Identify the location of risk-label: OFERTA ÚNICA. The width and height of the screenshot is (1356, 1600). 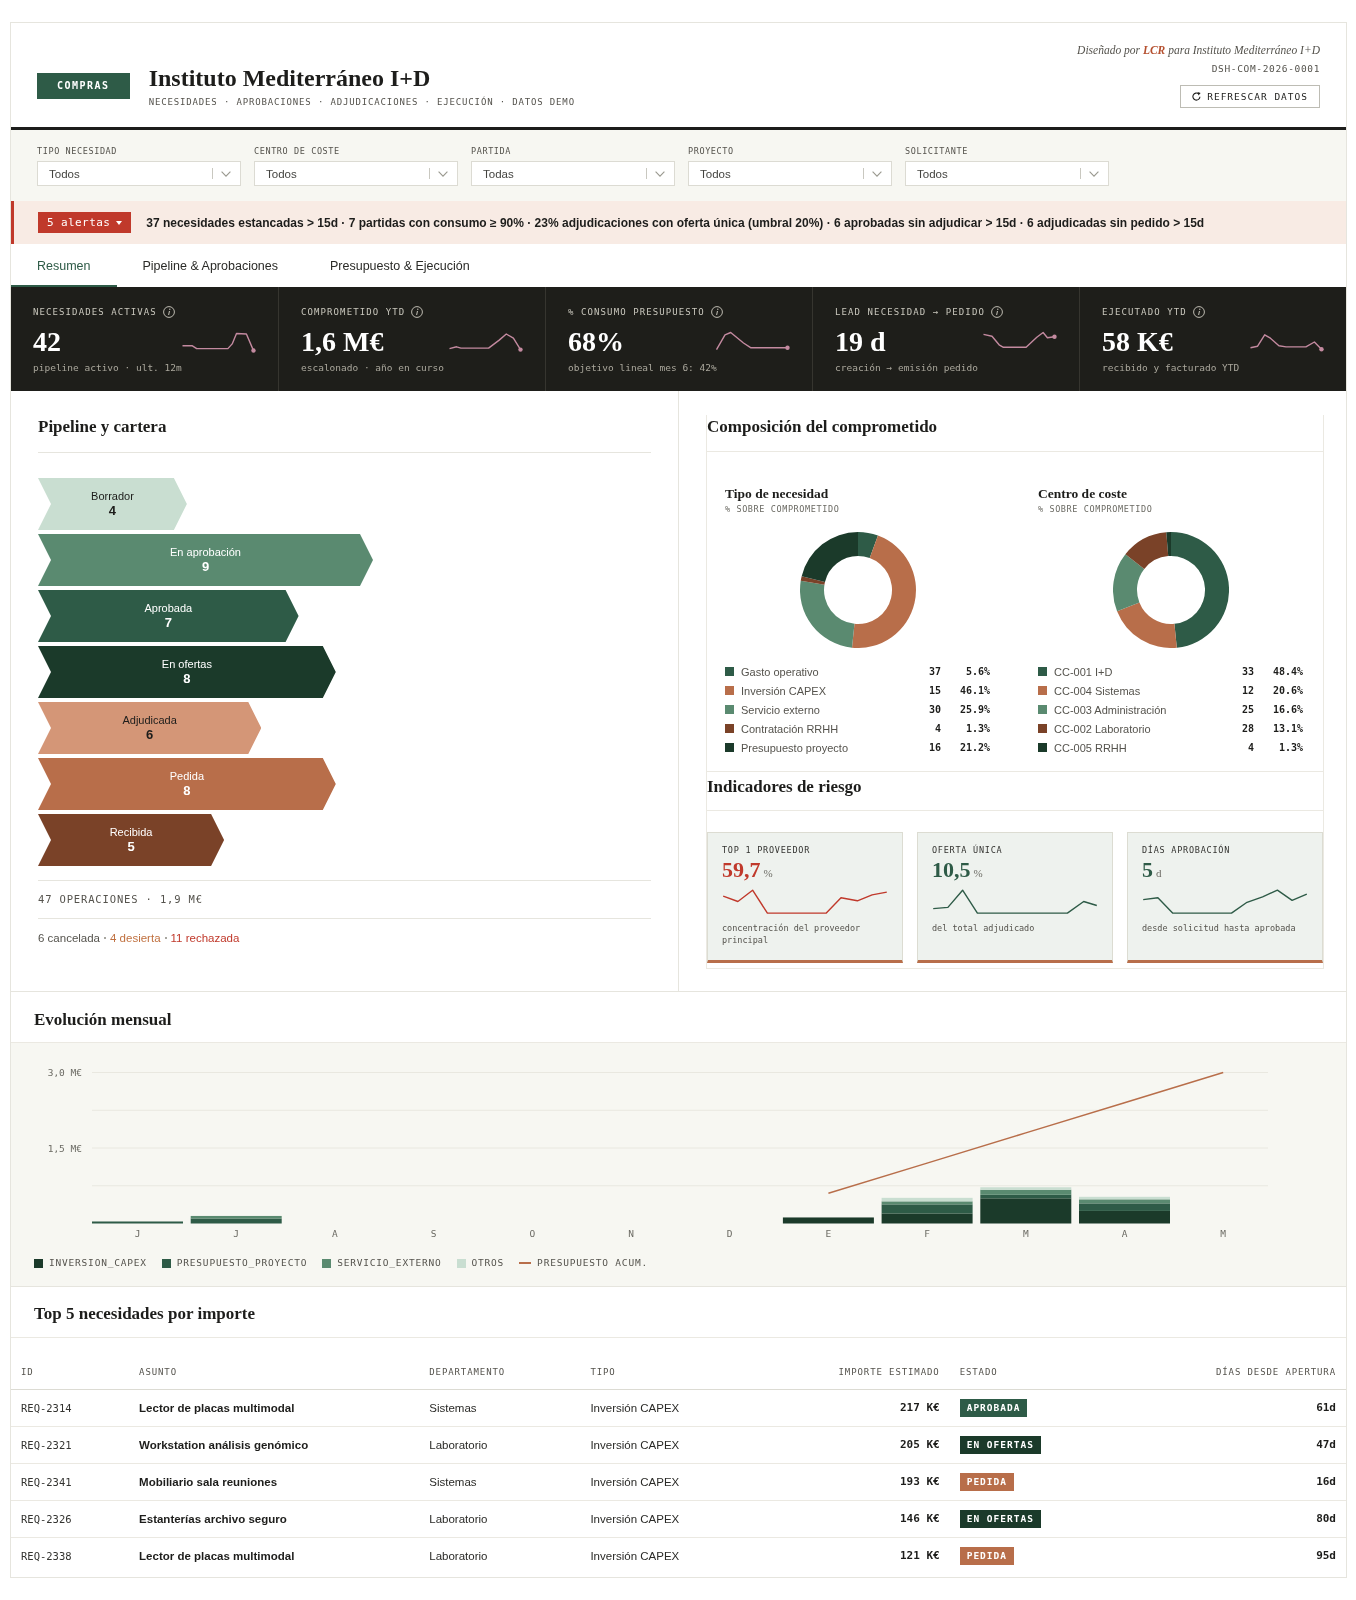
(968, 850).